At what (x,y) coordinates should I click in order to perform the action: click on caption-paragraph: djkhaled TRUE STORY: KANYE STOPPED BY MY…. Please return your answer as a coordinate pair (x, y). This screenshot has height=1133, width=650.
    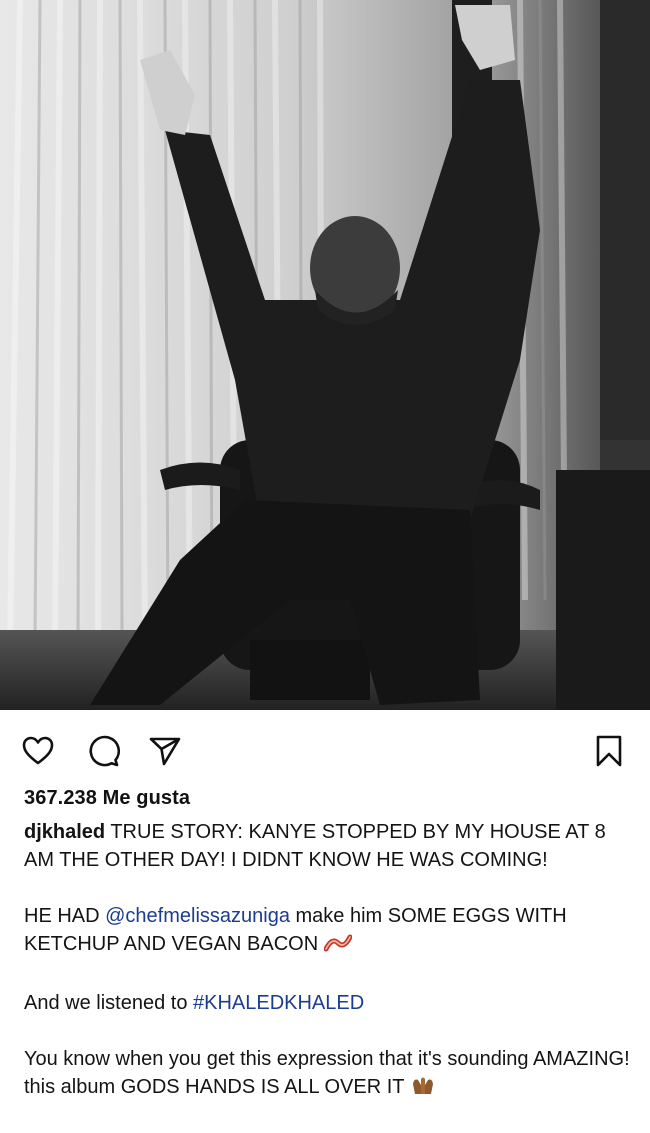
    Looking at the image, I should click on (328, 846).